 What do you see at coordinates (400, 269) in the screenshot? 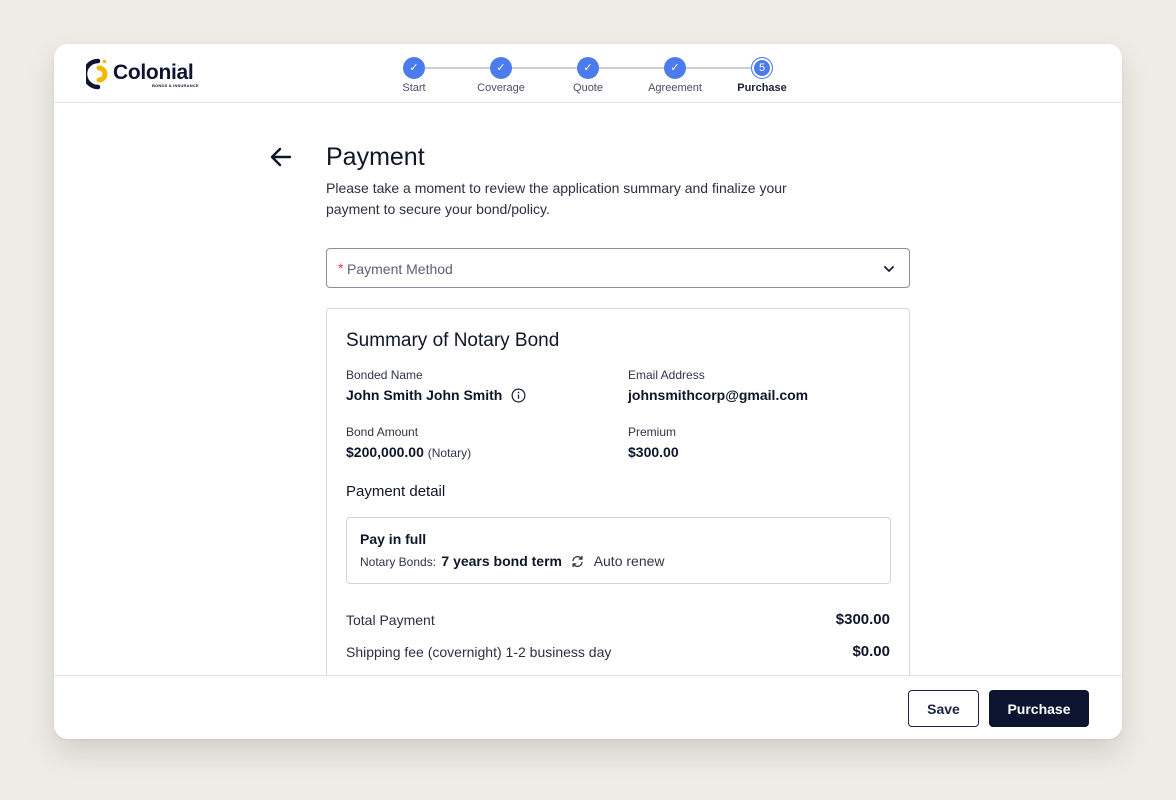
I see `payment-method-placeholder: Payment Method` at bounding box center [400, 269].